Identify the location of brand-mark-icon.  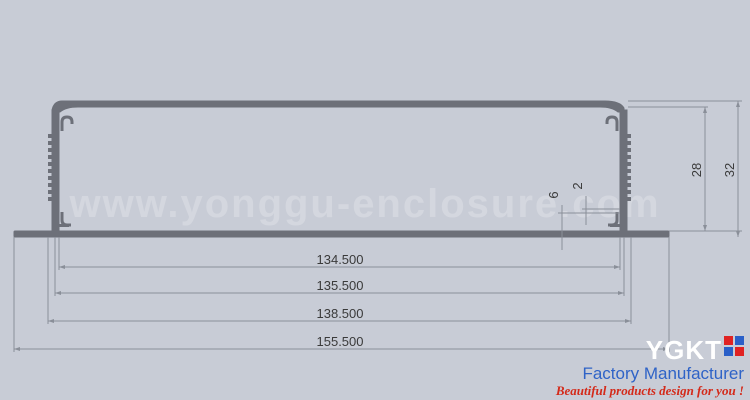
(734, 346).